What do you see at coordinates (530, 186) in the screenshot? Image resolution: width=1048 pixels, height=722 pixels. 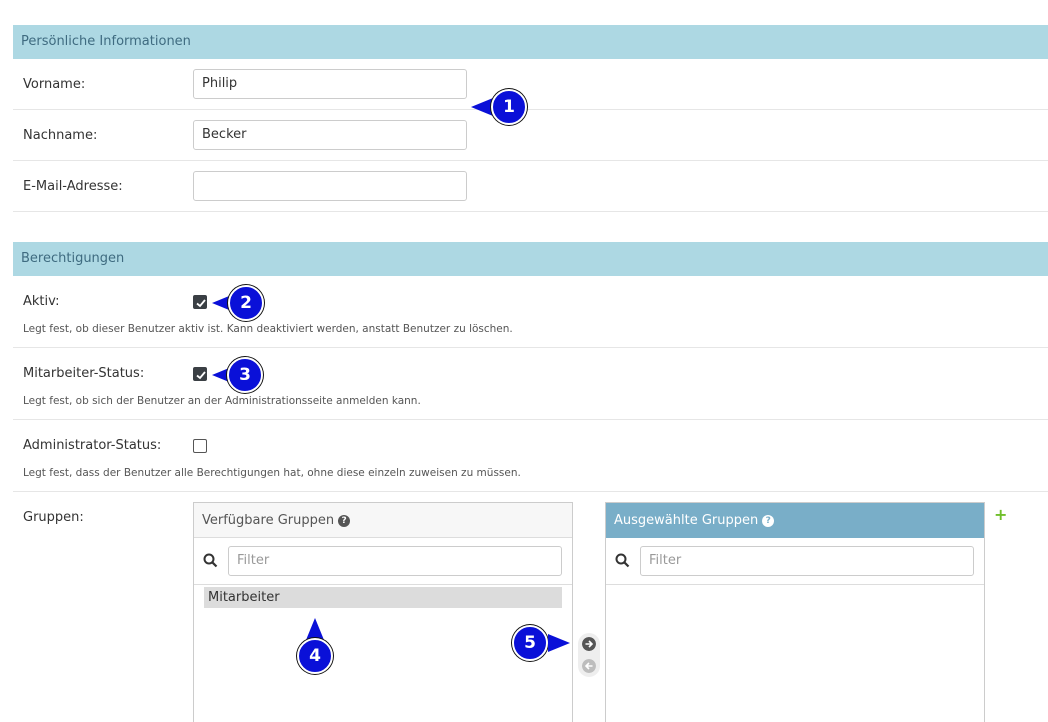 I see `email-row: E-Mail-Adresse:` at bounding box center [530, 186].